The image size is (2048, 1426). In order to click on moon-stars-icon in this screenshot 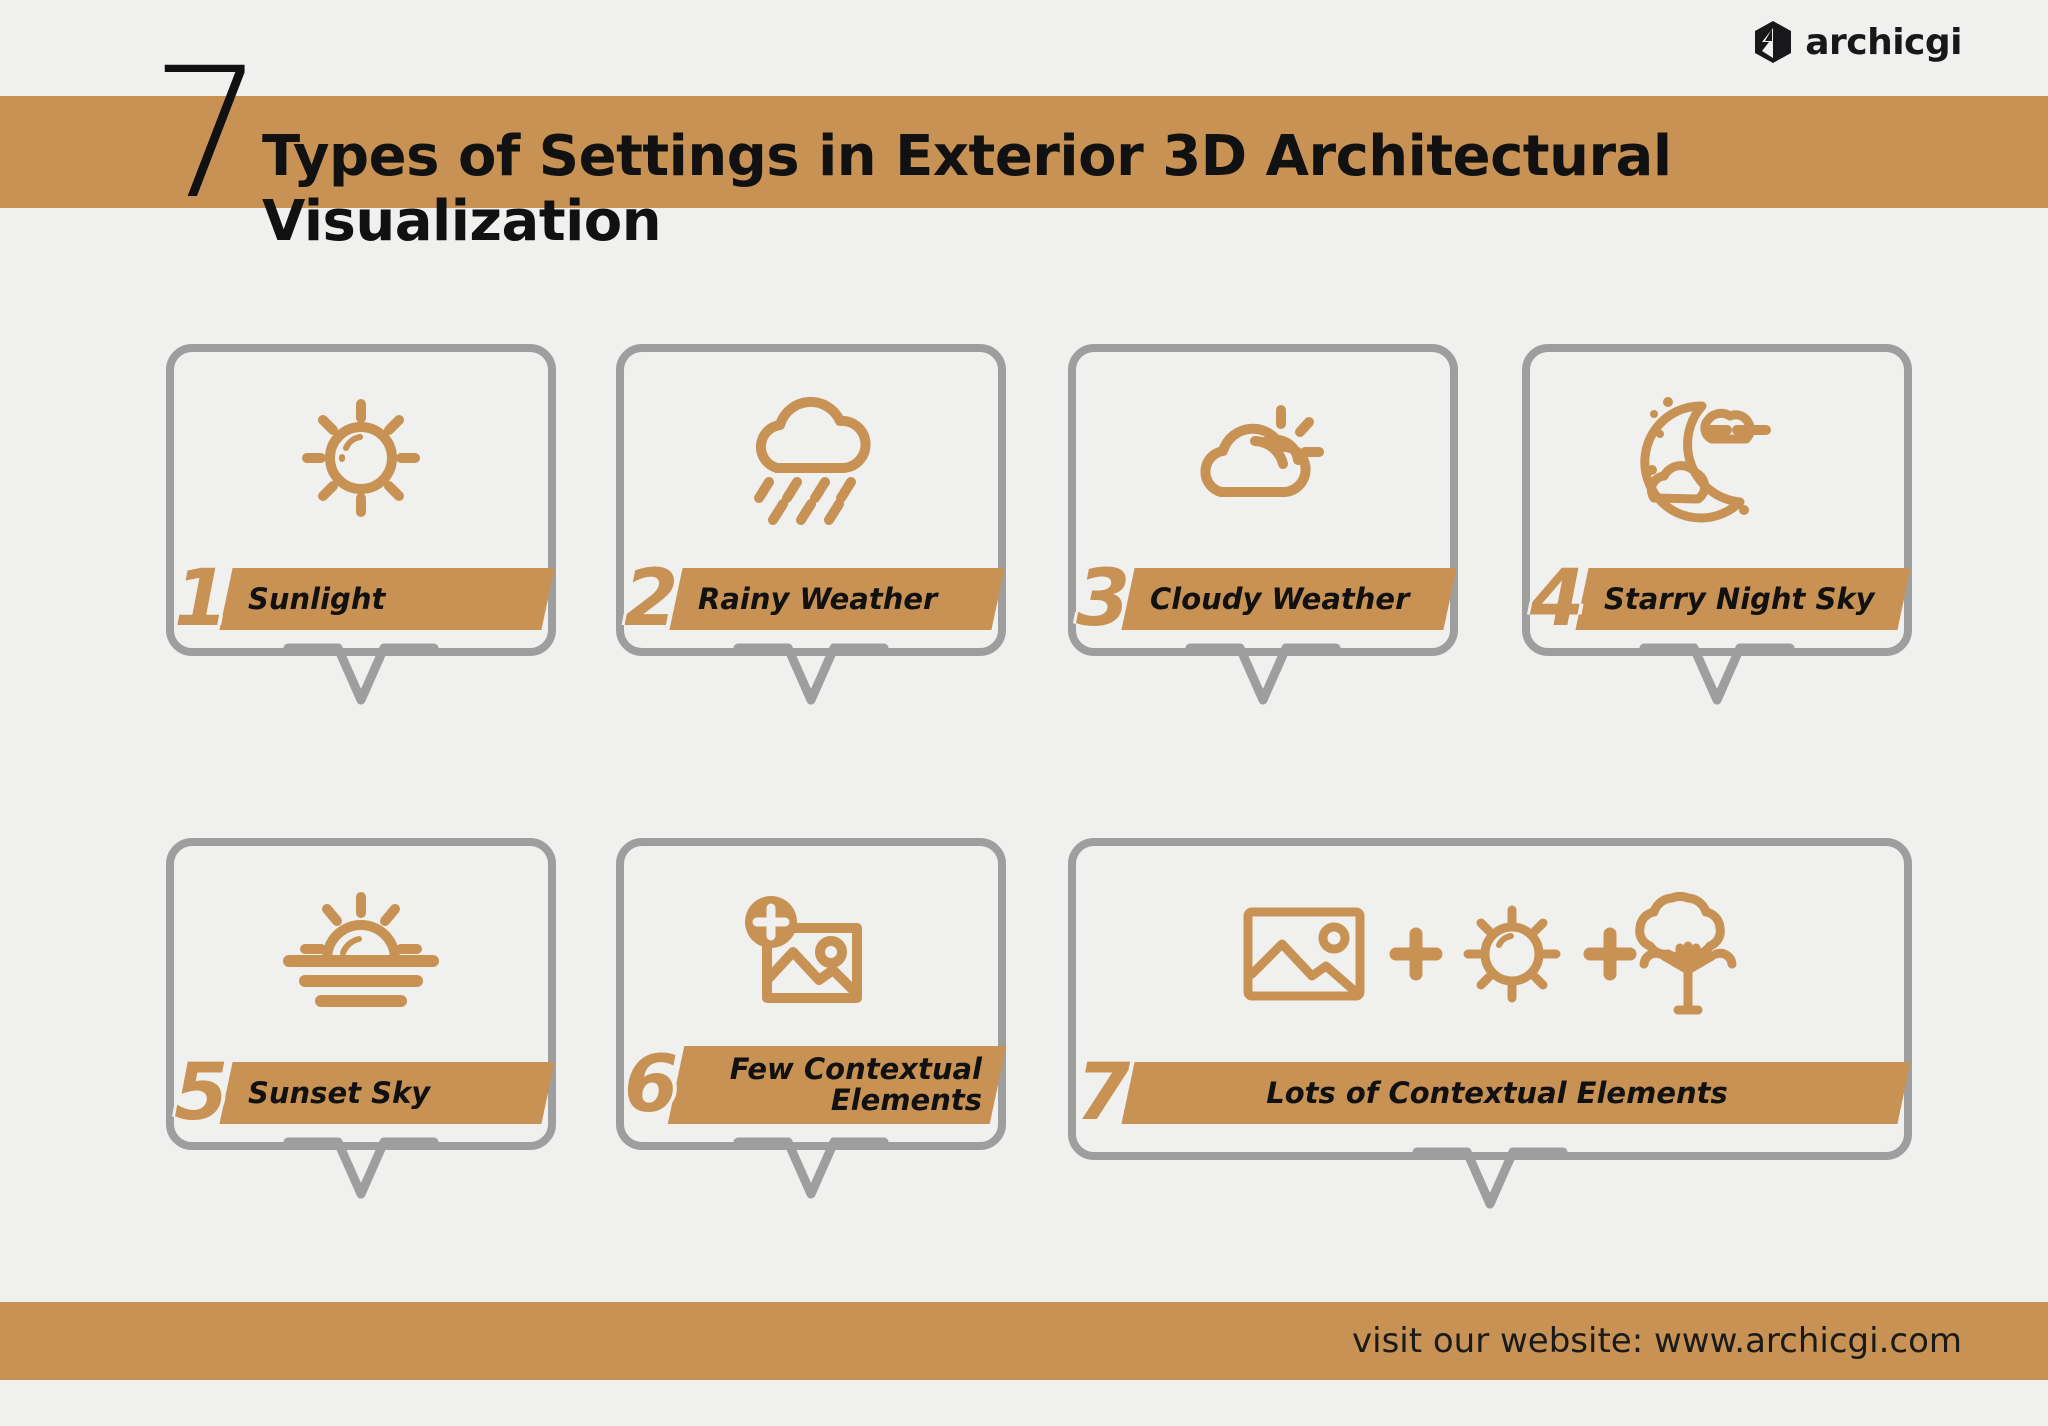, I will do `click(1715, 458)`.